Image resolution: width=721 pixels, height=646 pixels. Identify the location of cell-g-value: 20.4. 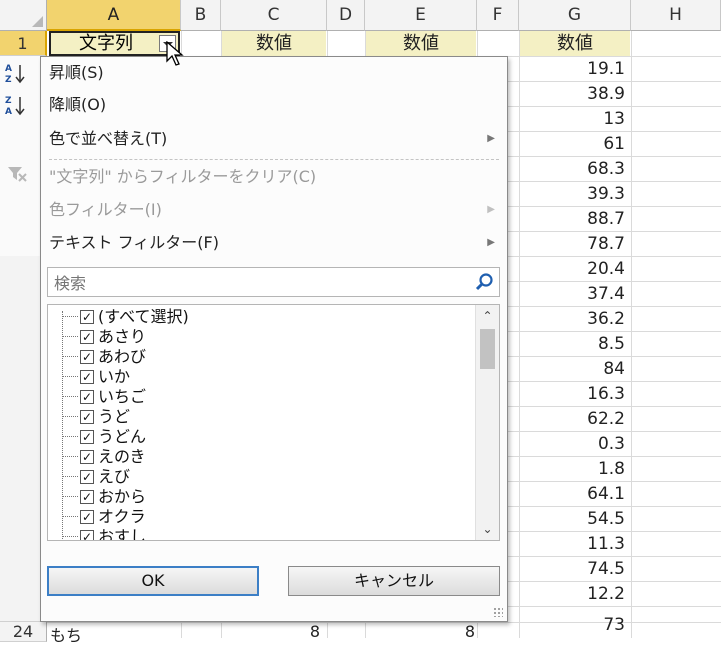
(572, 269).